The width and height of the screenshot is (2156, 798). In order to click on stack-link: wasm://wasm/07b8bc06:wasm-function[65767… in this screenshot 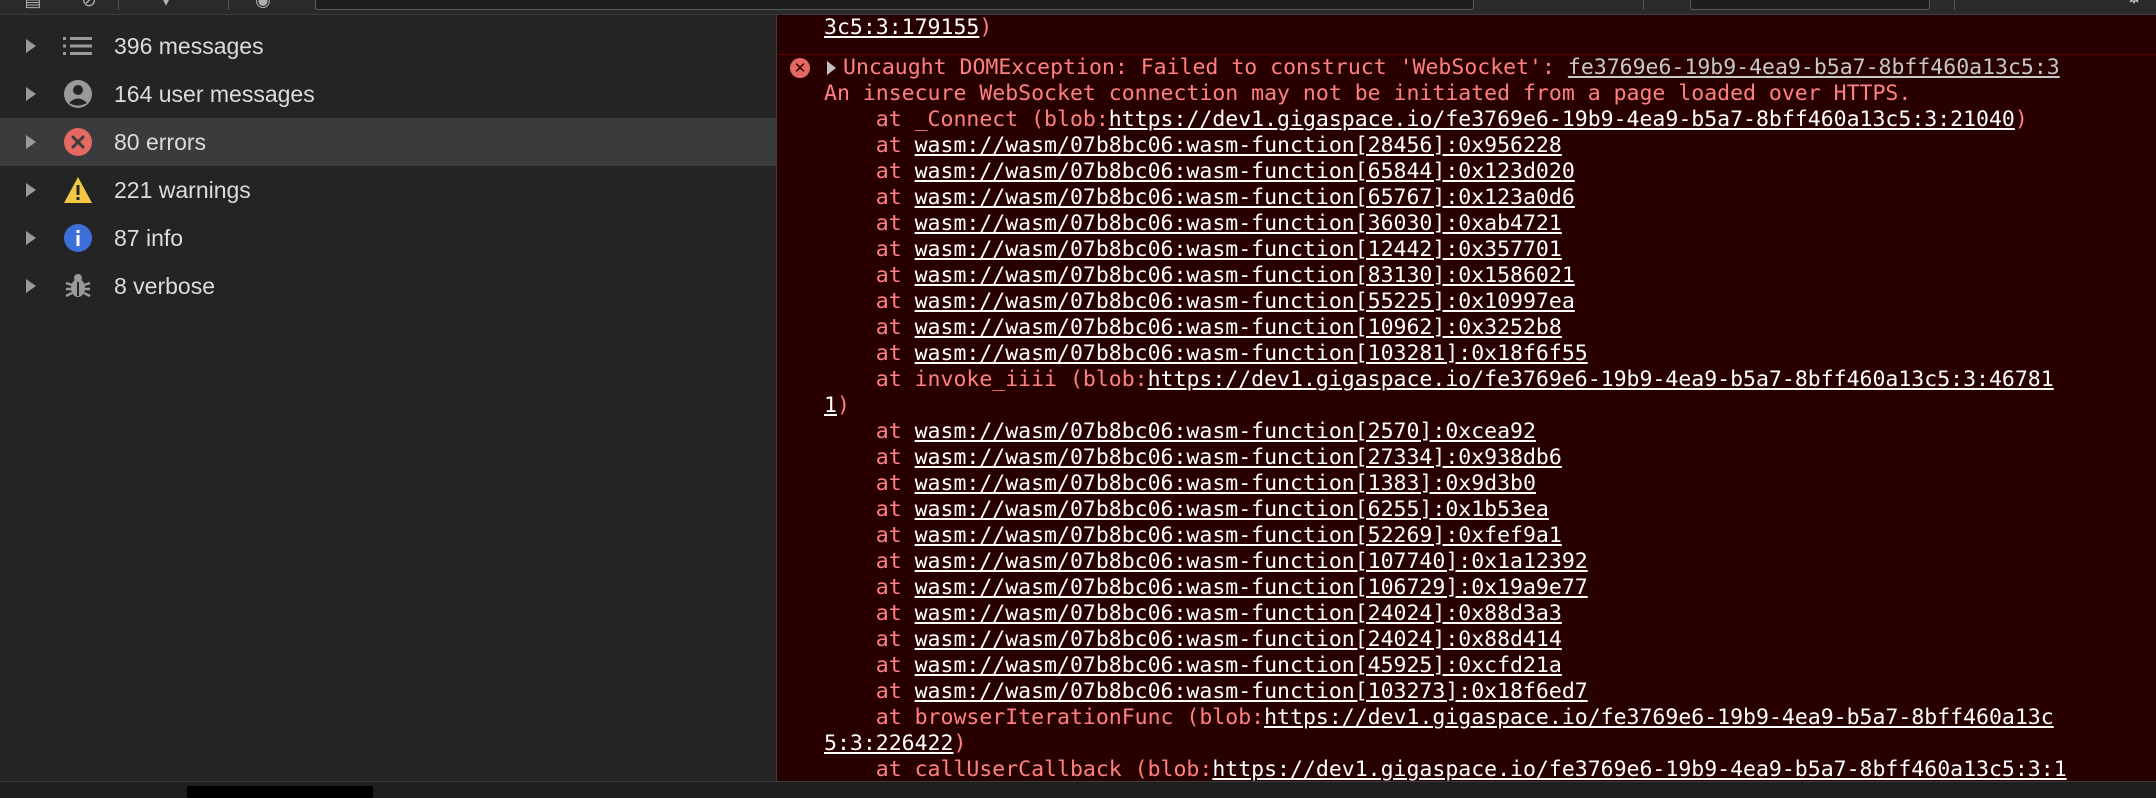, I will do `click(1245, 197)`.